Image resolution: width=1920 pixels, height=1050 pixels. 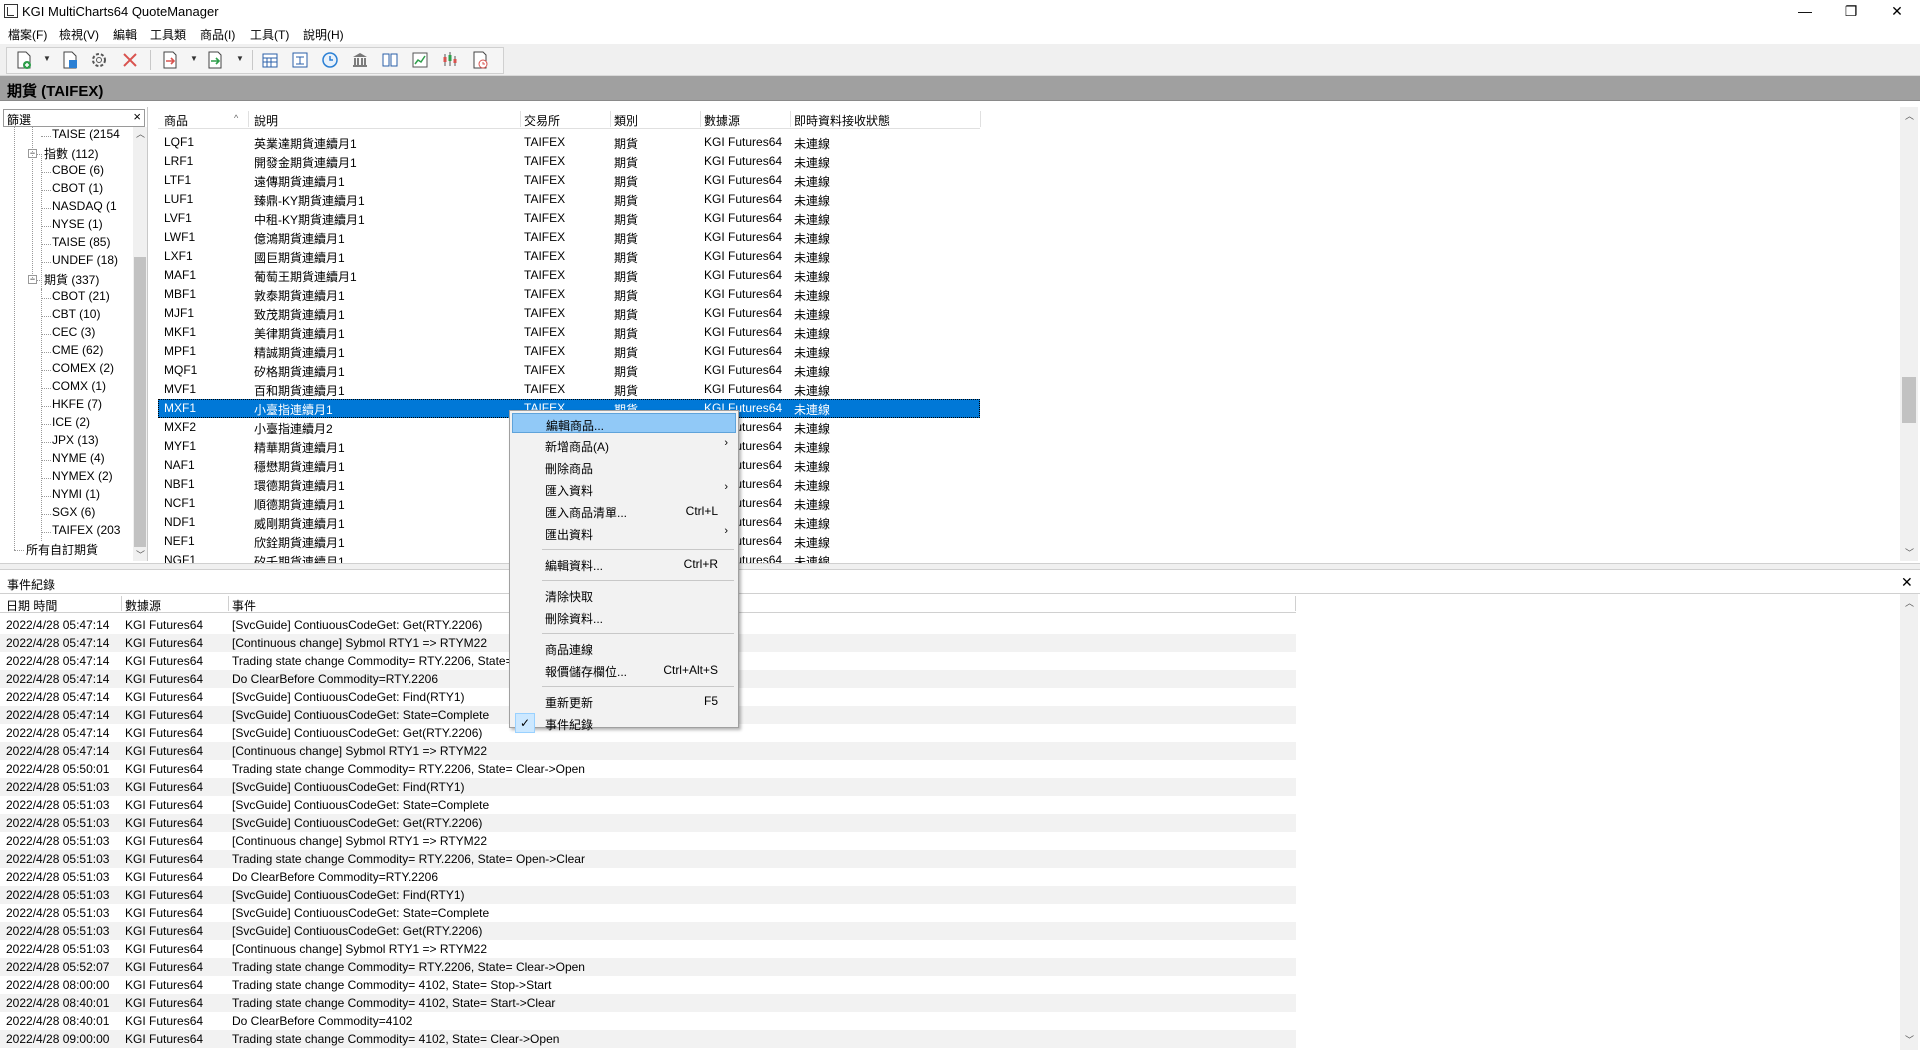 I want to click on filter-close-icon: ×, so click(x=137, y=116).